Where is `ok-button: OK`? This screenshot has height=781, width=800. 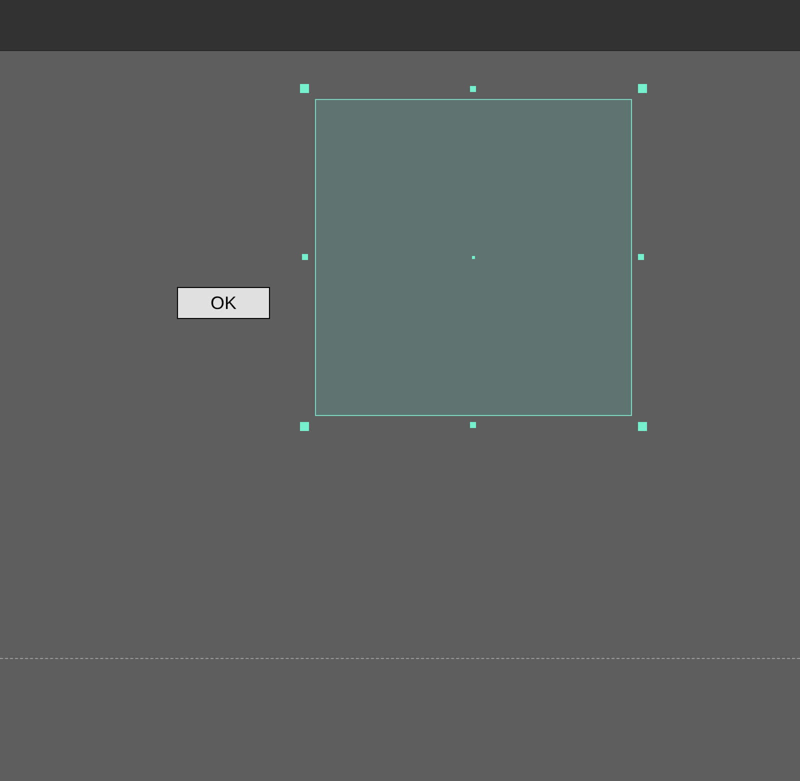 ok-button: OK is located at coordinates (223, 303).